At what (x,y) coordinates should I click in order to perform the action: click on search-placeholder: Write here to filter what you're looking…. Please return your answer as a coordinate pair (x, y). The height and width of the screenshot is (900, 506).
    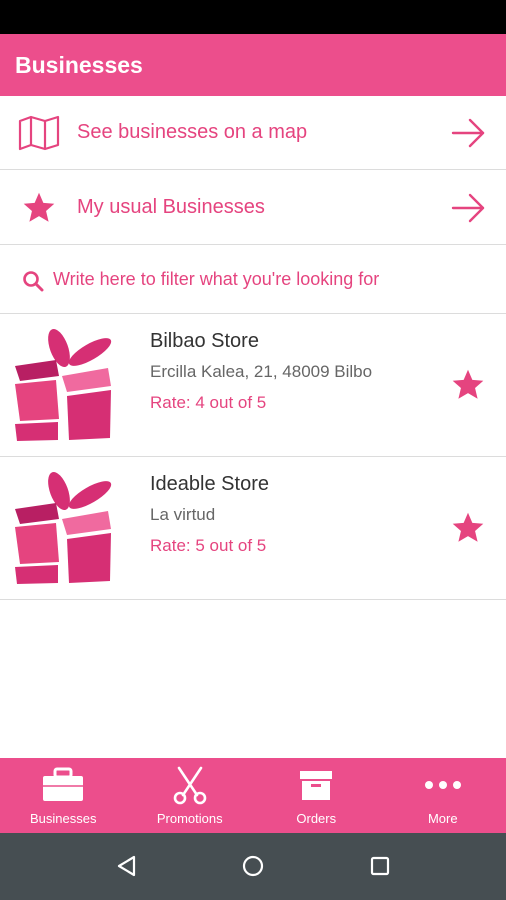
    Looking at the image, I should click on (216, 279).